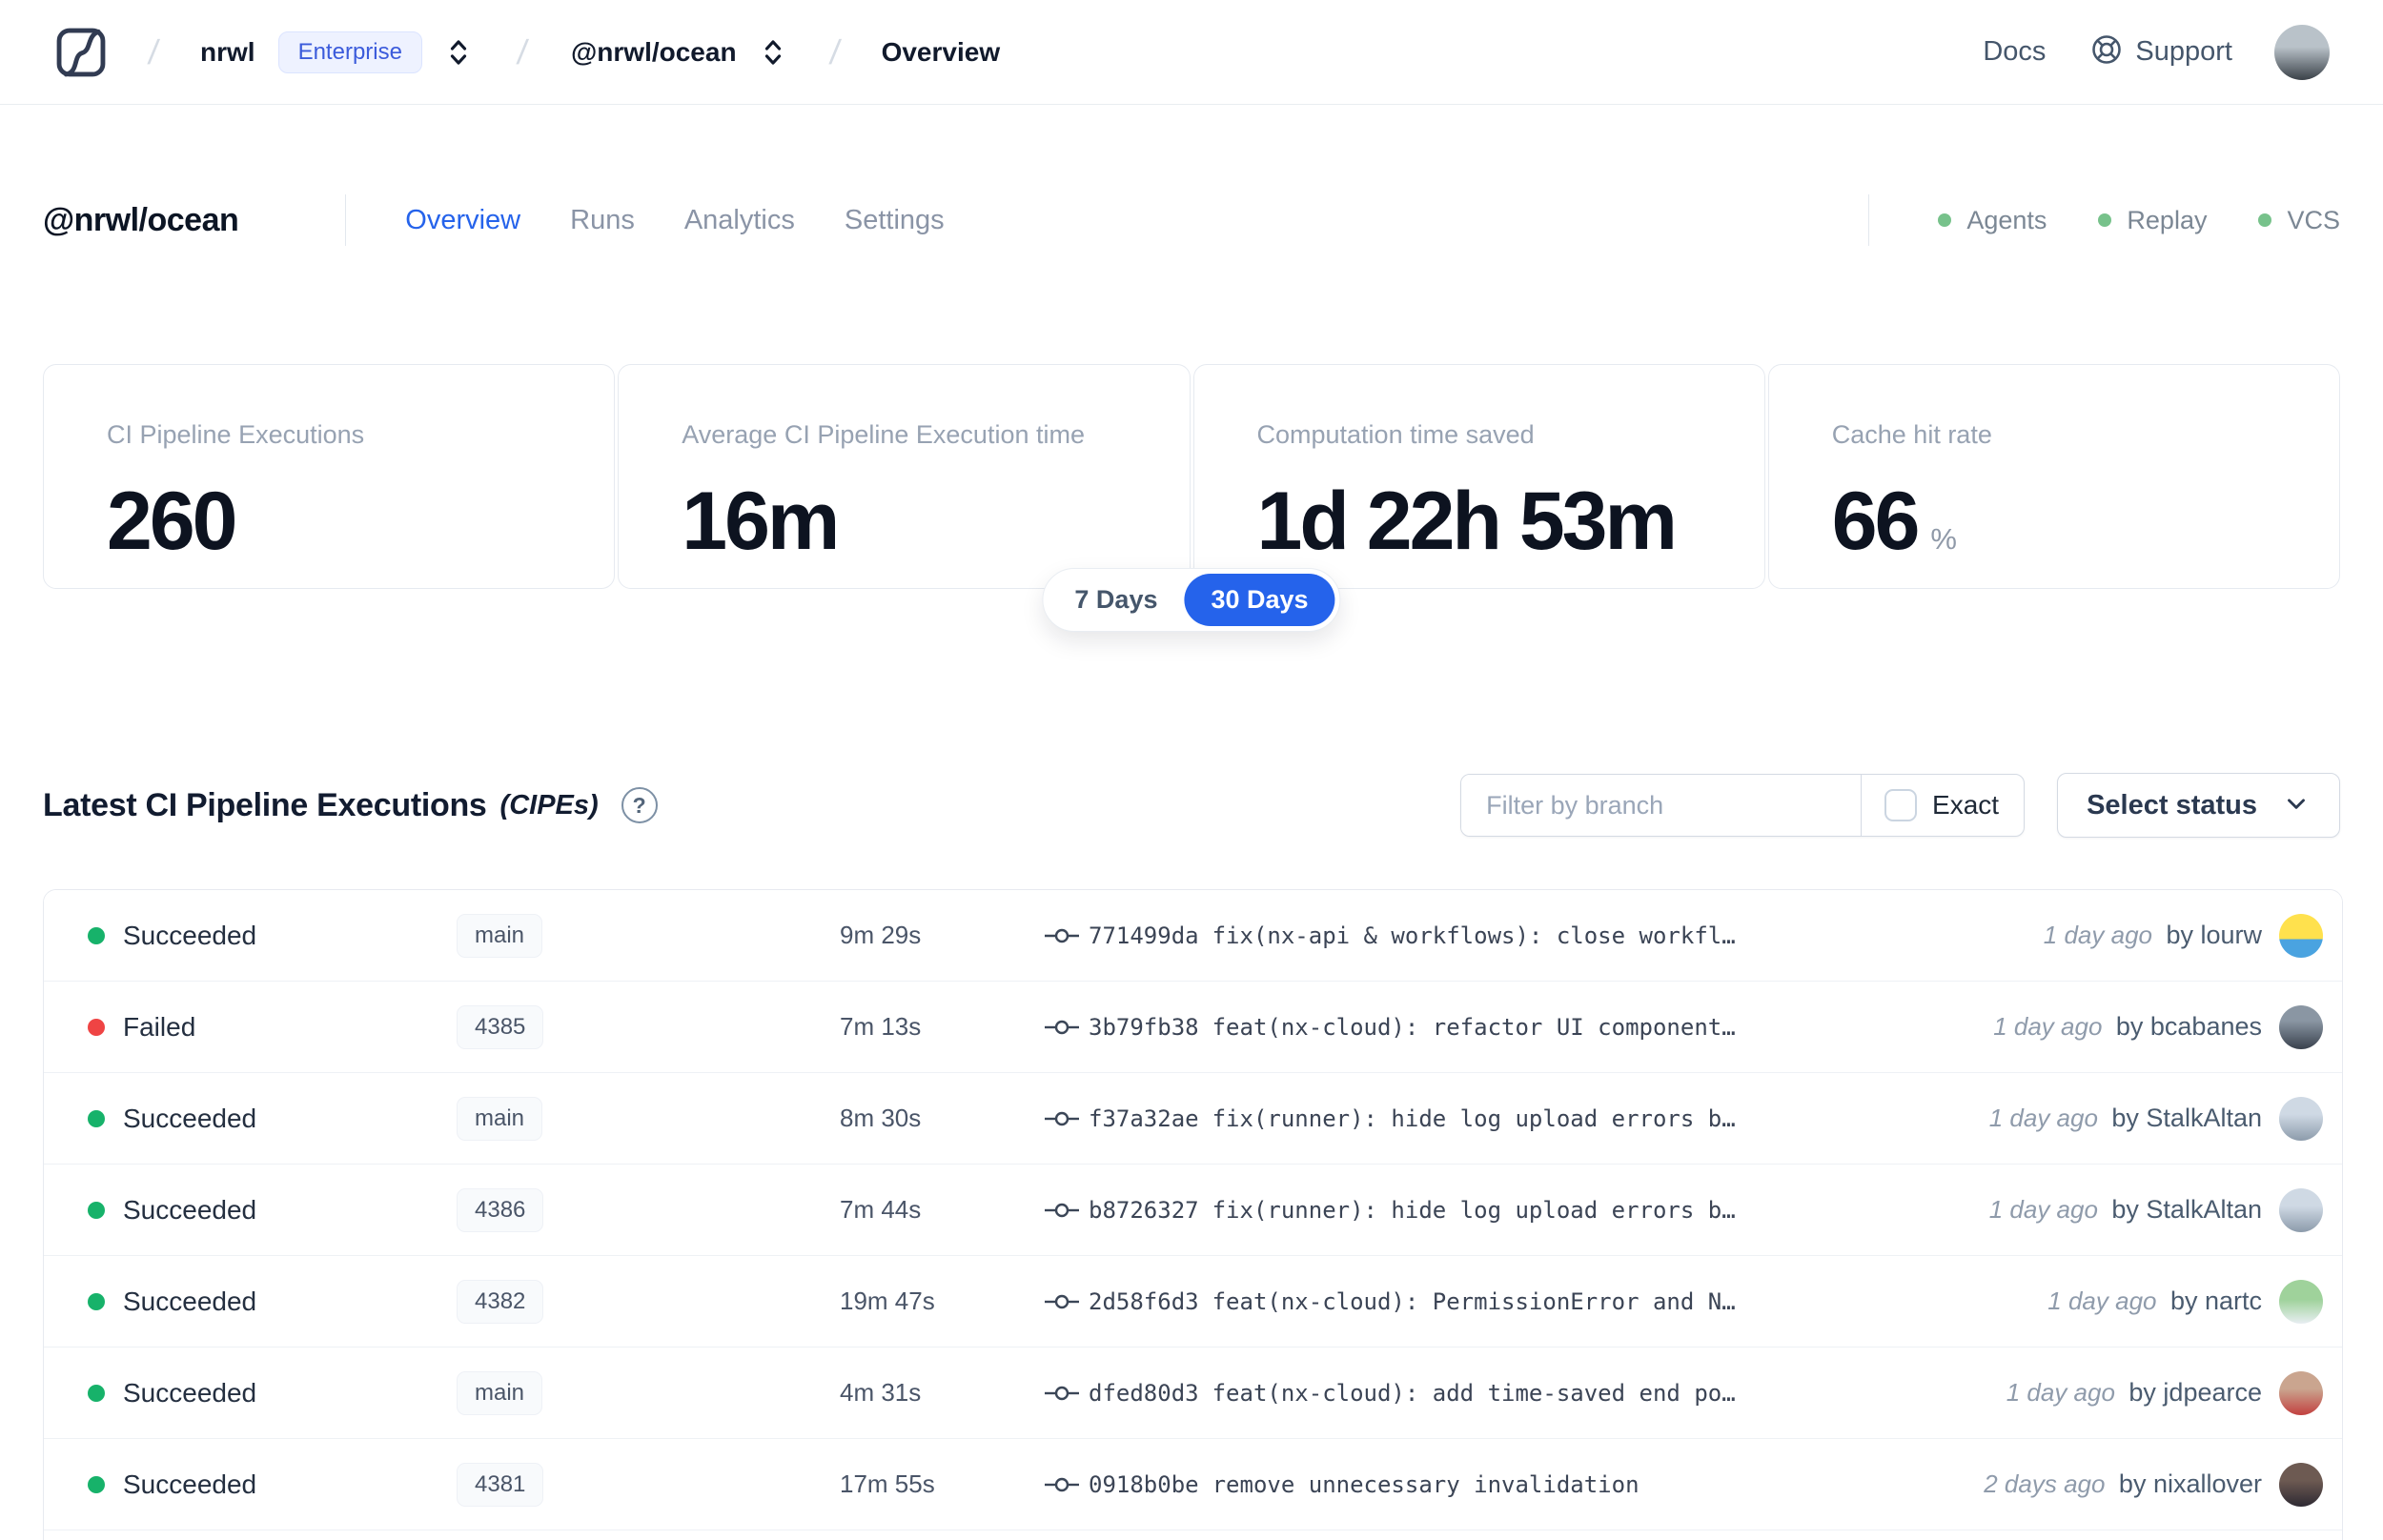 This screenshot has width=2383, height=1540. I want to click on exact-label: Exact, so click(1966, 805).